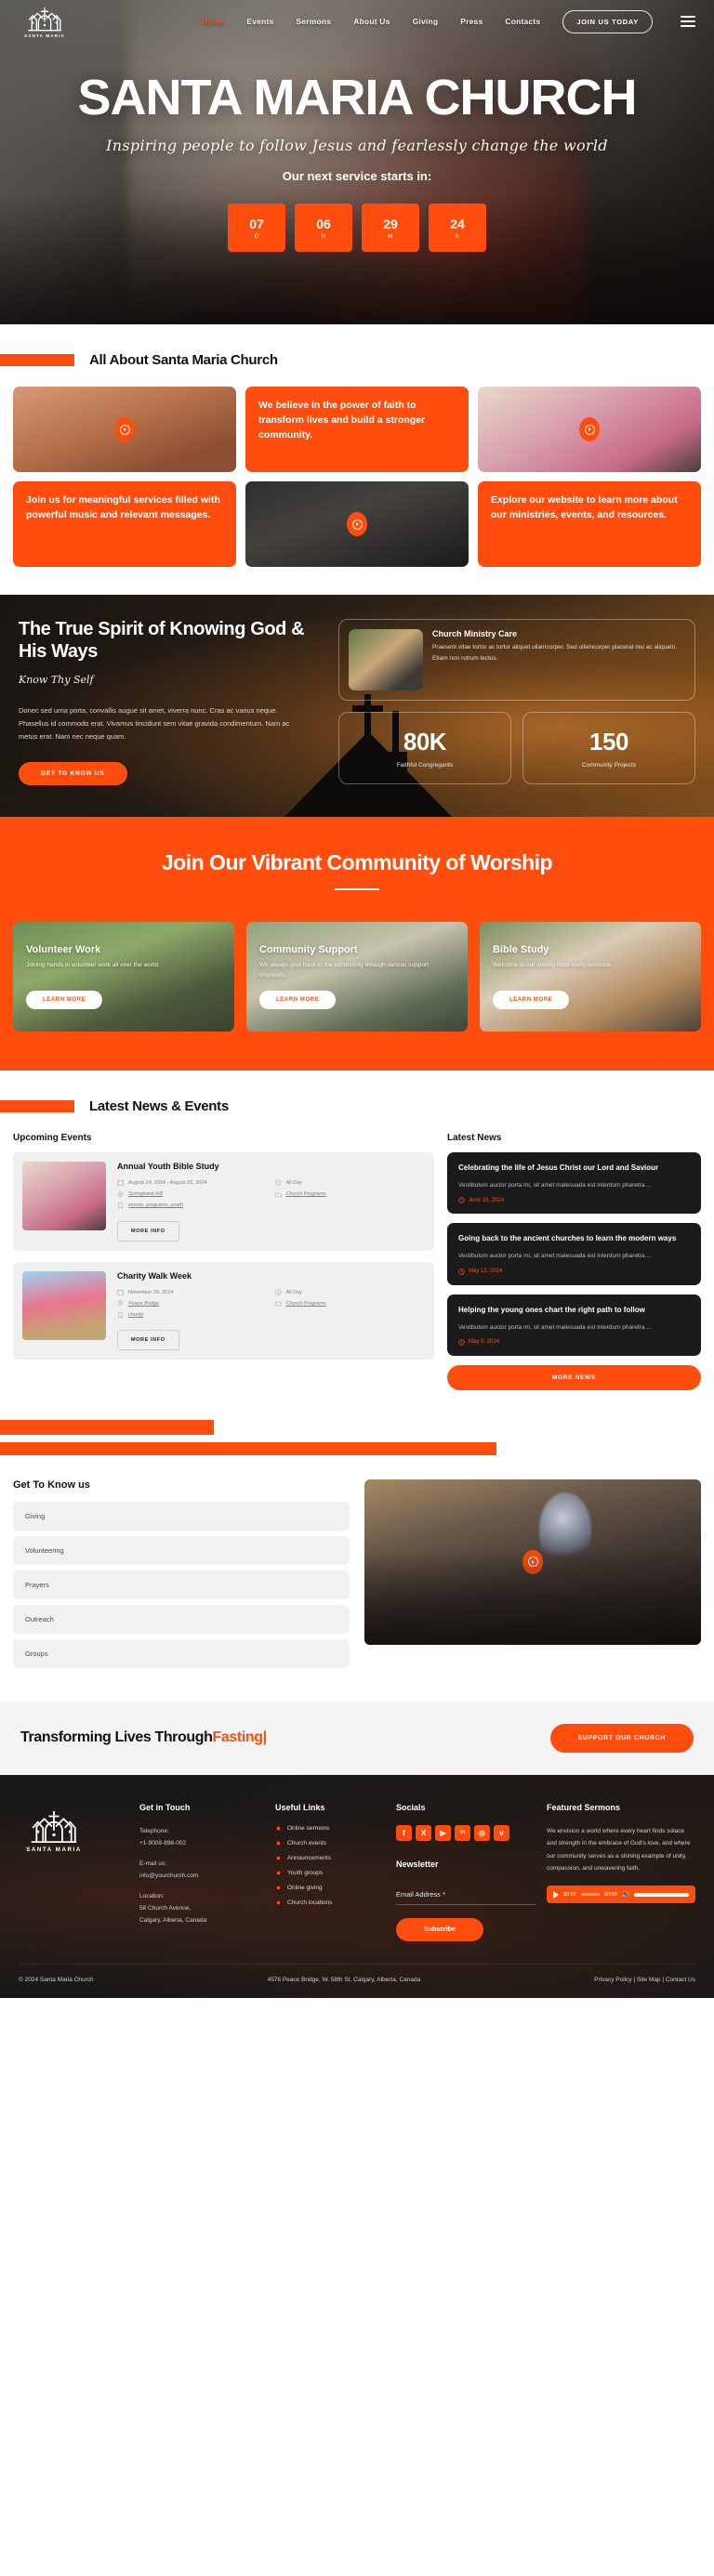 The width and height of the screenshot is (714, 2576). Describe the element at coordinates (462, 1832) in the screenshot. I see `linkedin-icon: in` at that location.